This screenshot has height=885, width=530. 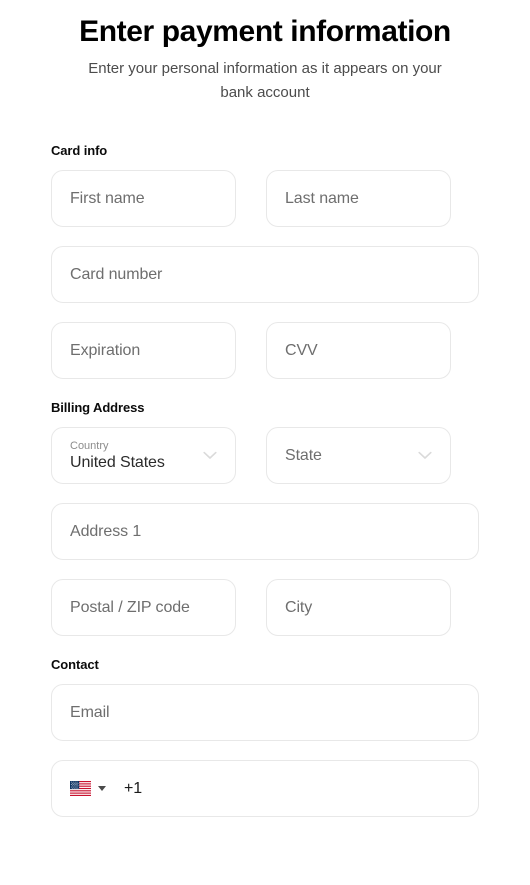 I want to click on row-expiration-cvv: Expiration CVV, so click(x=265, y=350).